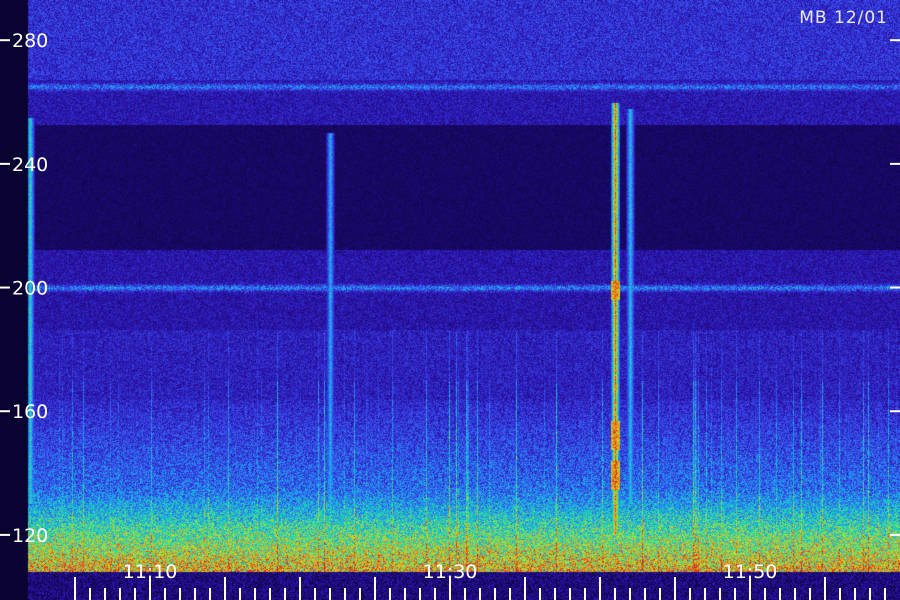 This screenshot has height=600, width=900. What do you see at coordinates (30, 289) in the screenshot?
I see `y-tick-label: 200` at bounding box center [30, 289].